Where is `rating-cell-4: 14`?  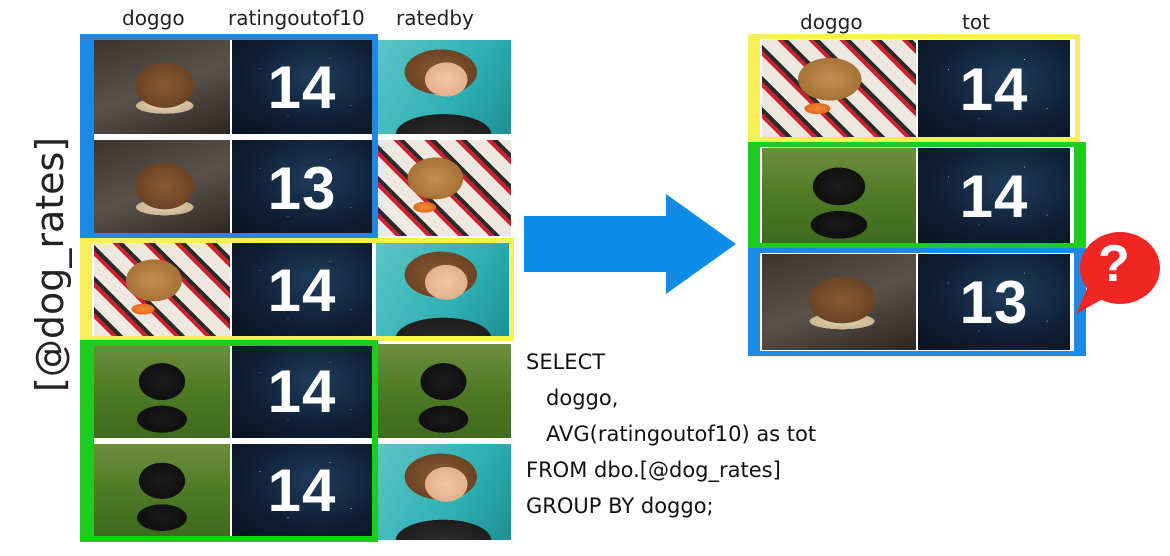
rating-cell-4: 14 is located at coordinates (302, 391).